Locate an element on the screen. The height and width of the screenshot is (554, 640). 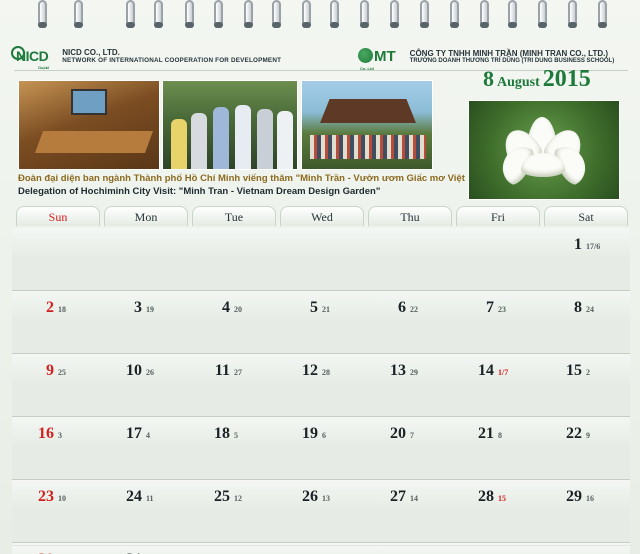
weekday-header-tue: Tue is located at coordinates (234, 216).